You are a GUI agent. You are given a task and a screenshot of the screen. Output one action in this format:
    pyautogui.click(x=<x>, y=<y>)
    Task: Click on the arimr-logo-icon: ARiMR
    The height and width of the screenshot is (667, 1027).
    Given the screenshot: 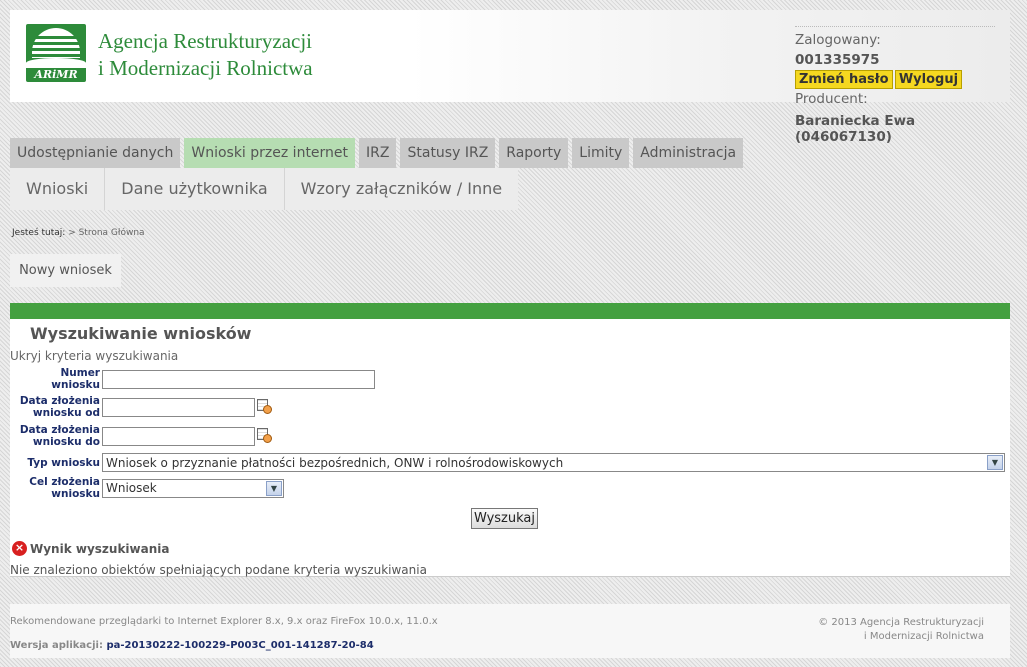 What is the action you would take?
    pyautogui.click(x=56, y=53)
    